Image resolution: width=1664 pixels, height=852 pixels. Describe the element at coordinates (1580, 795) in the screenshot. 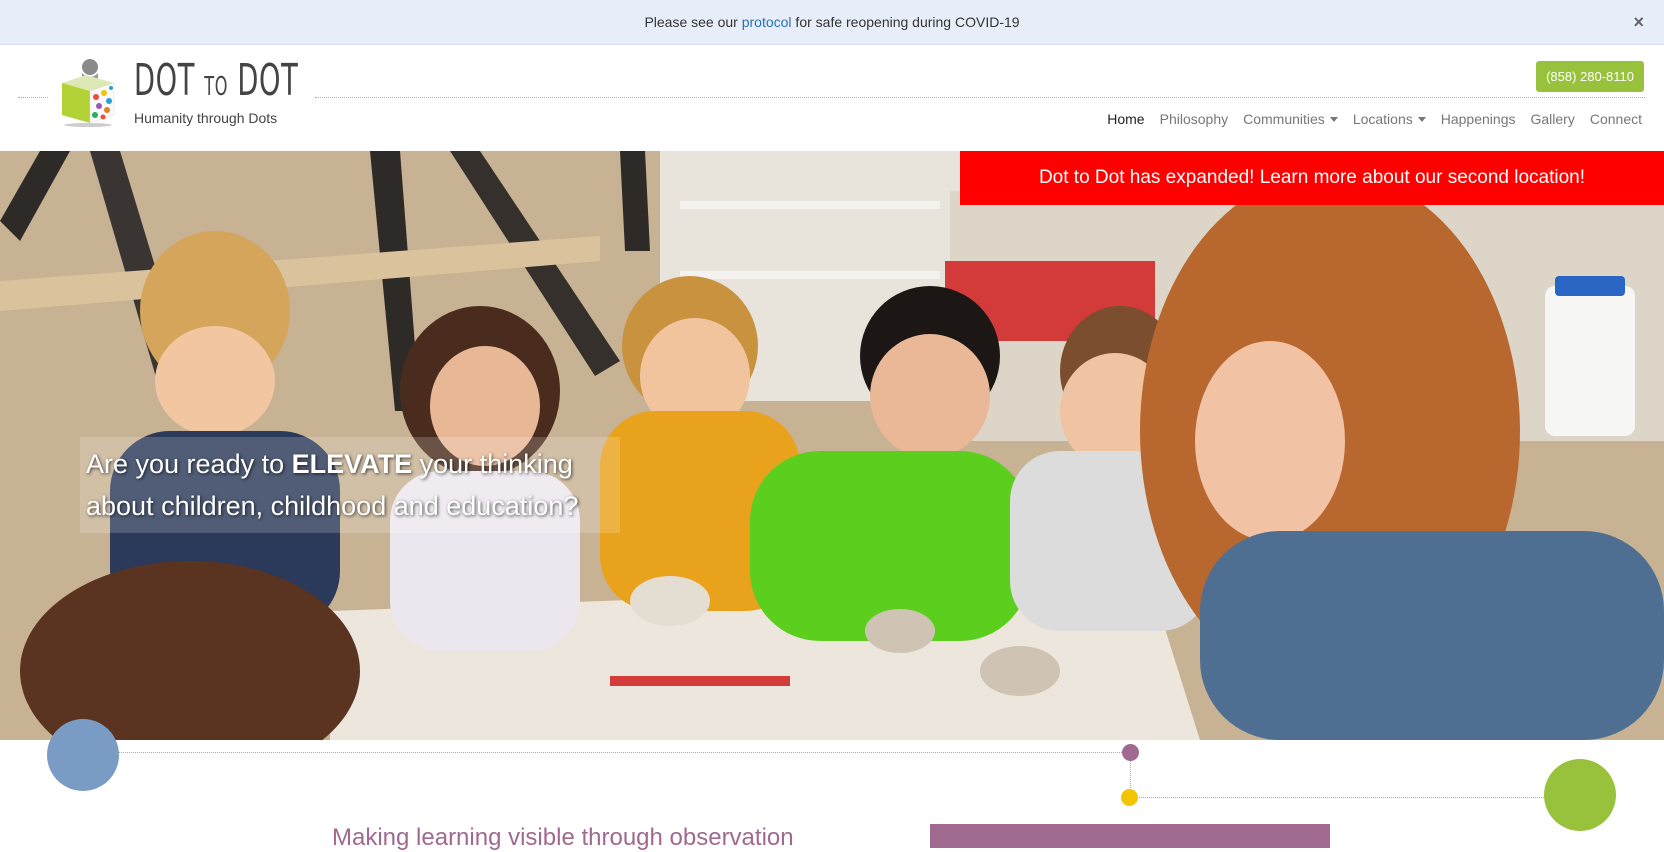

I see `green-dot-decoration` at that location.